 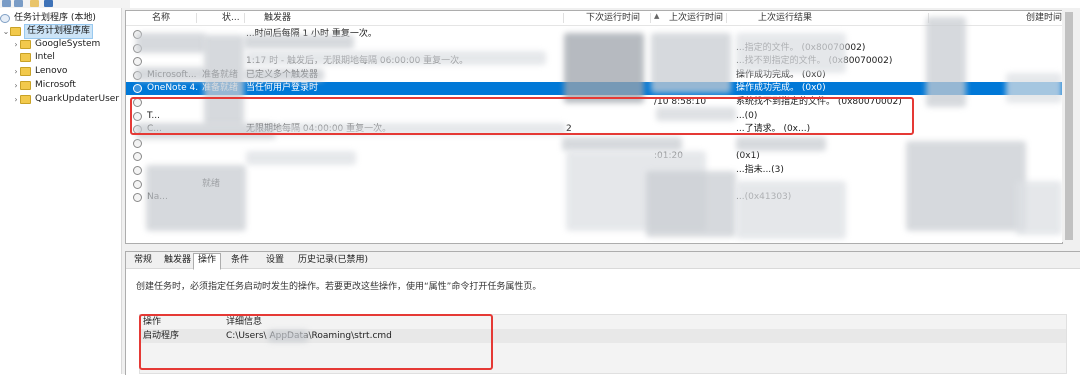 I want to click on tree-item-label: GoogleSystem, so click(x=68, y=44).